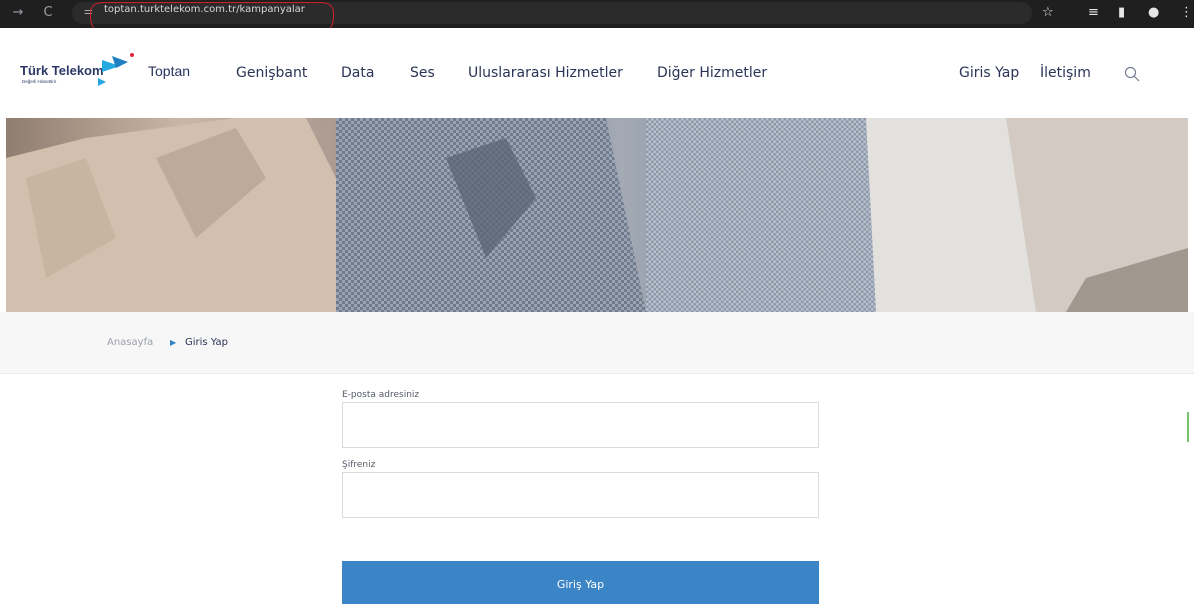 The height and width of the screenshot is (608, 1194). Describe the element at coordinates (1188, 427) in the screenshot. I see `side-feedback-tab` at that location.